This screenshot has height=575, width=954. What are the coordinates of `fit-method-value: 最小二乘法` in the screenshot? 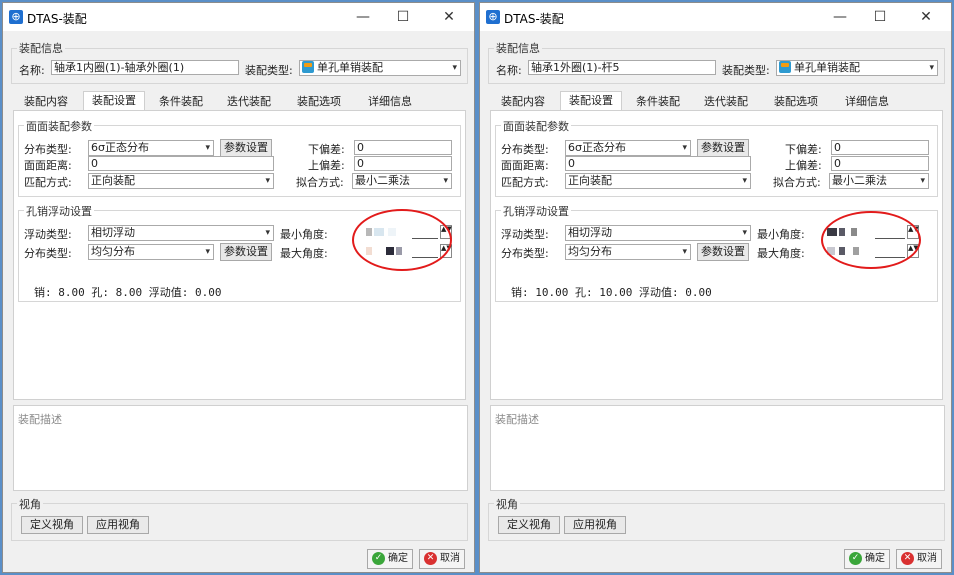 It's located at (382, 180).